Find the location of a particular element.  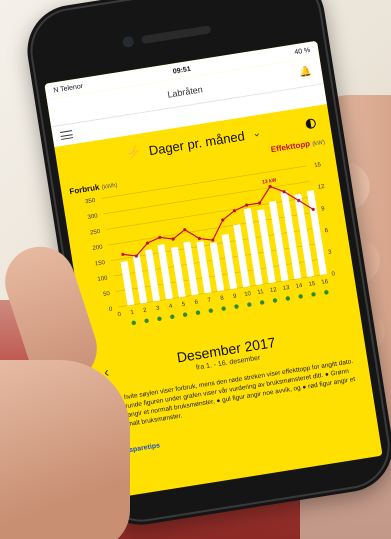

x-tick-label: 4 is located at coordinates (171, 307).